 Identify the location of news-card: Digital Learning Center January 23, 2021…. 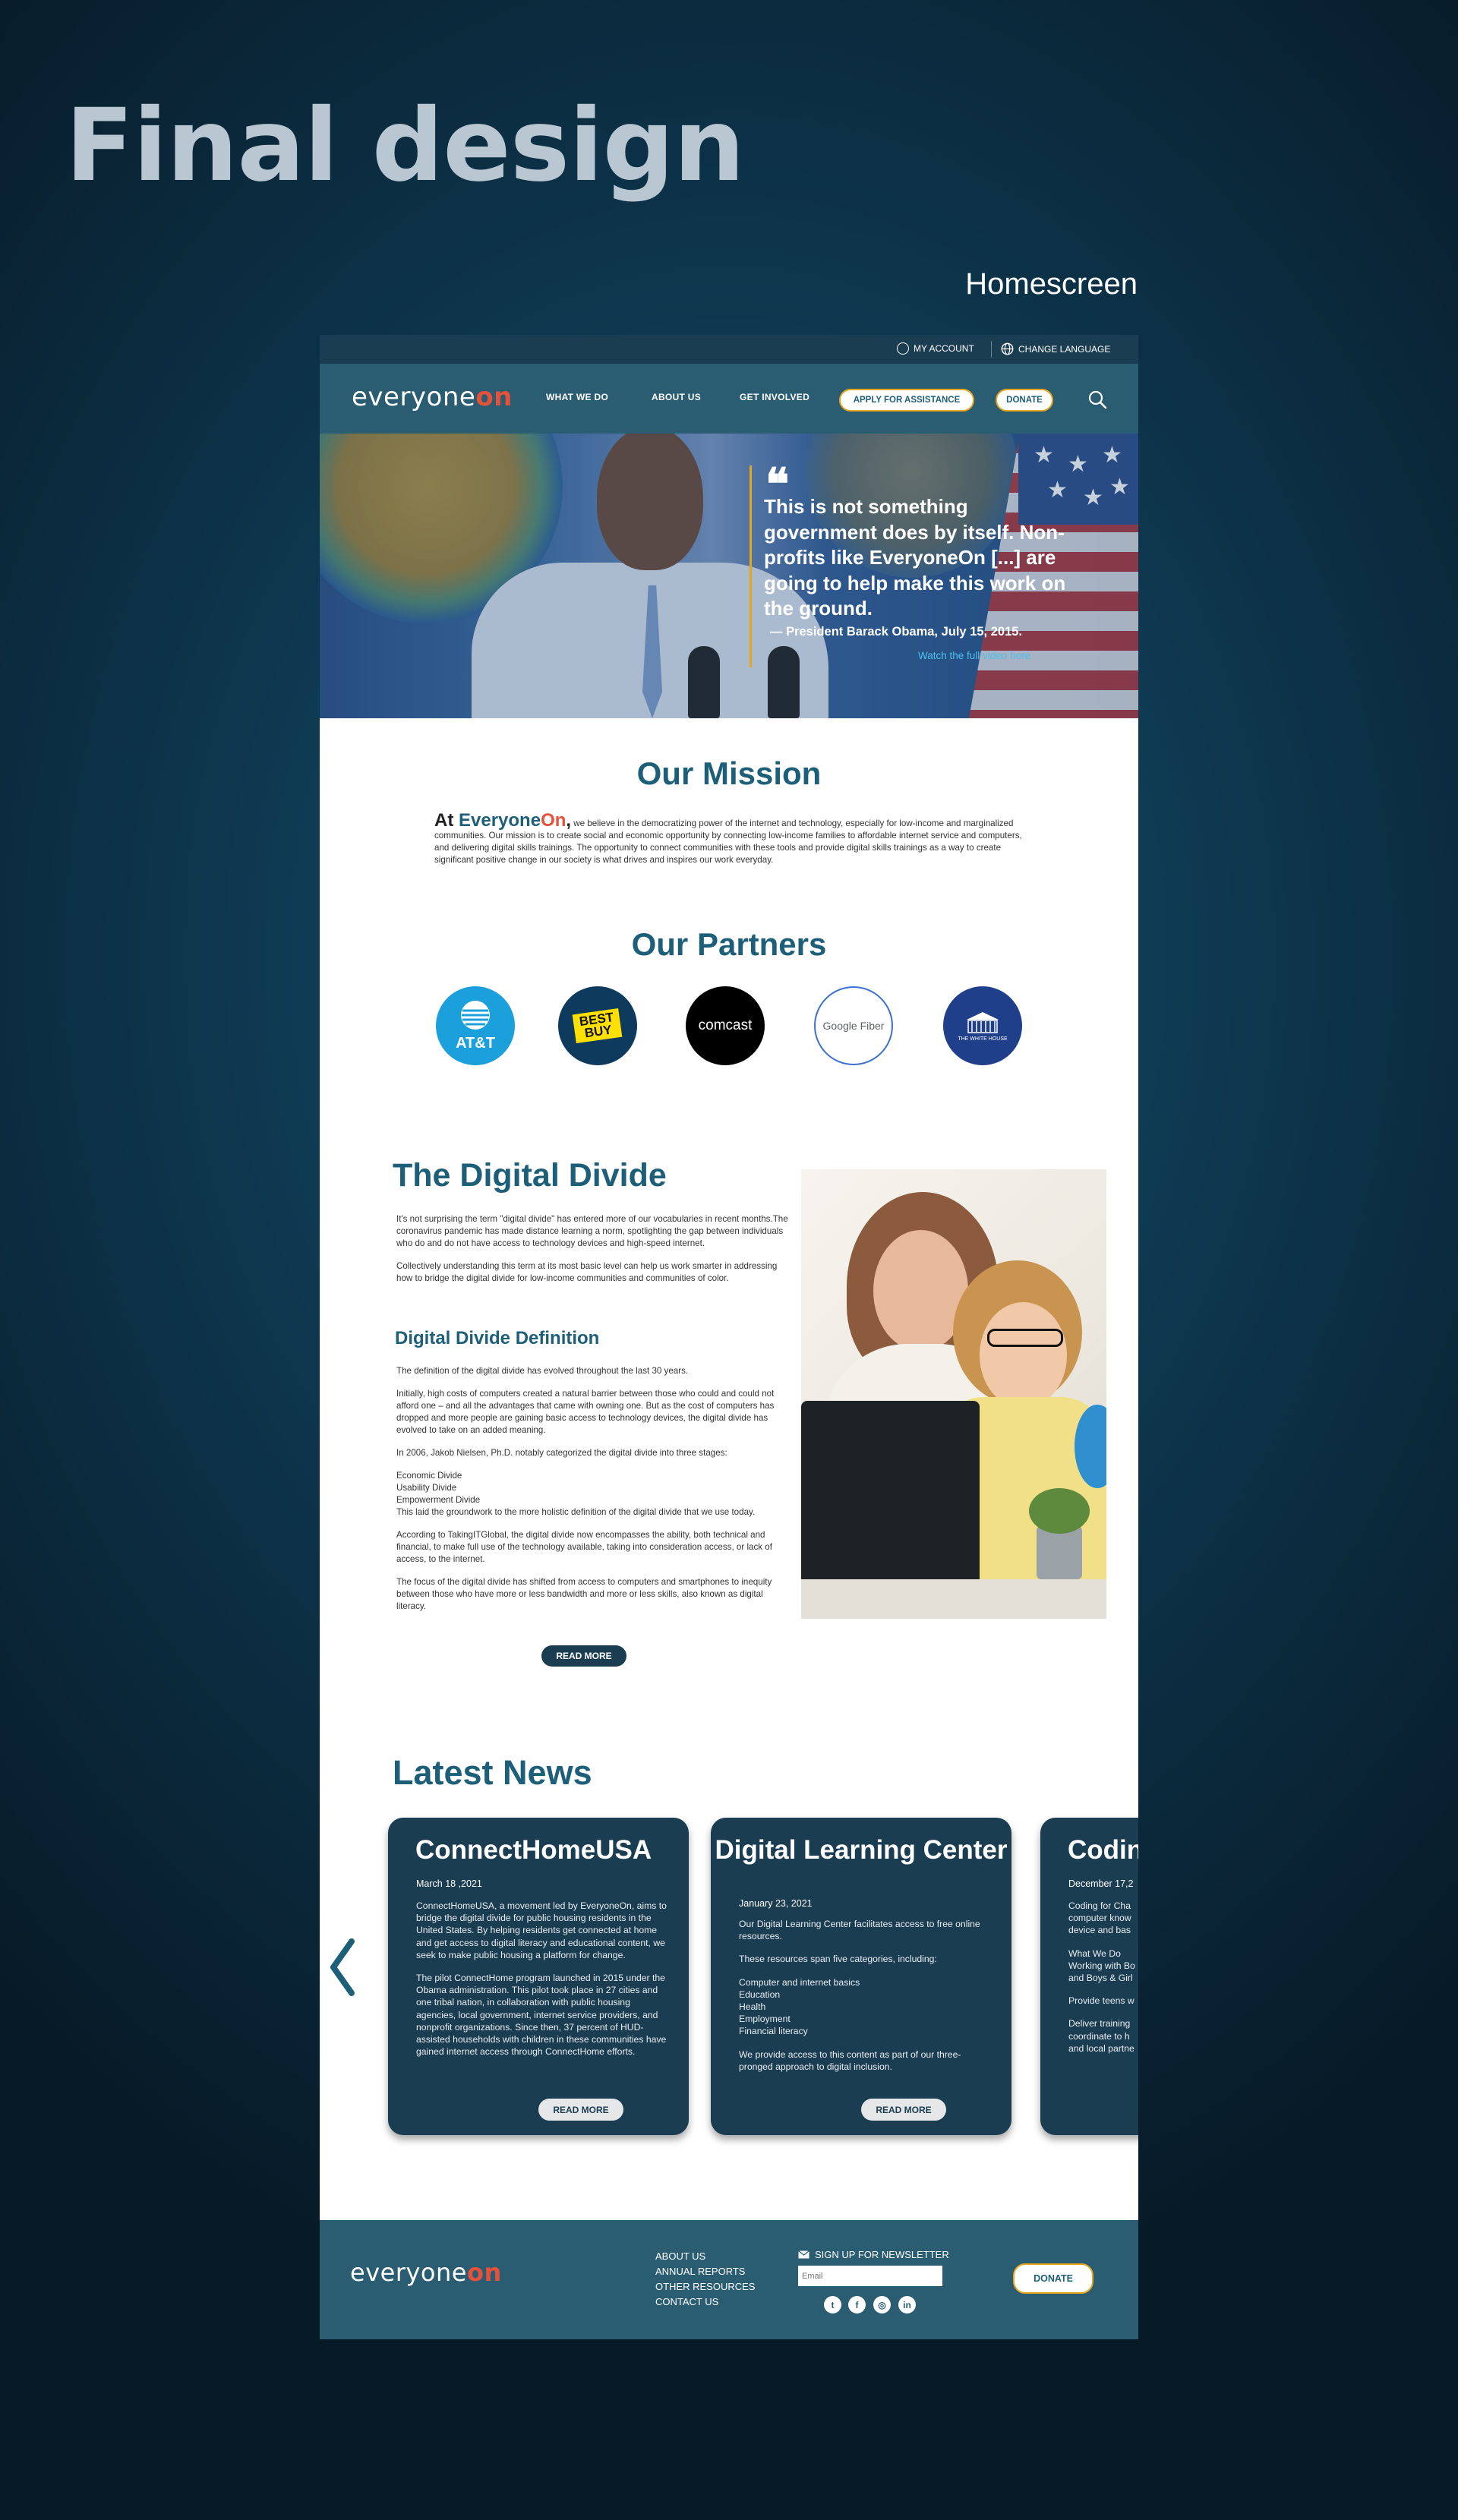
(861, 1977).